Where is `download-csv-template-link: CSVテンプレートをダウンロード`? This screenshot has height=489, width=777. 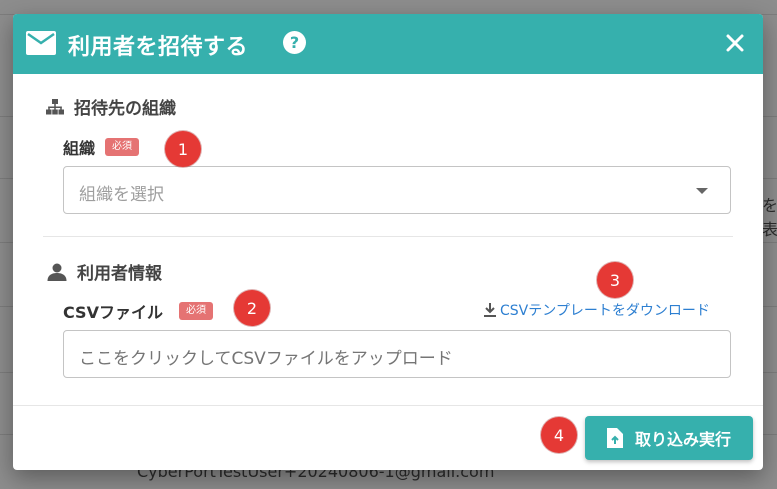
download-csv-template-link: CSVテンプレートをダウンロード is located at coordinates (596, 310).